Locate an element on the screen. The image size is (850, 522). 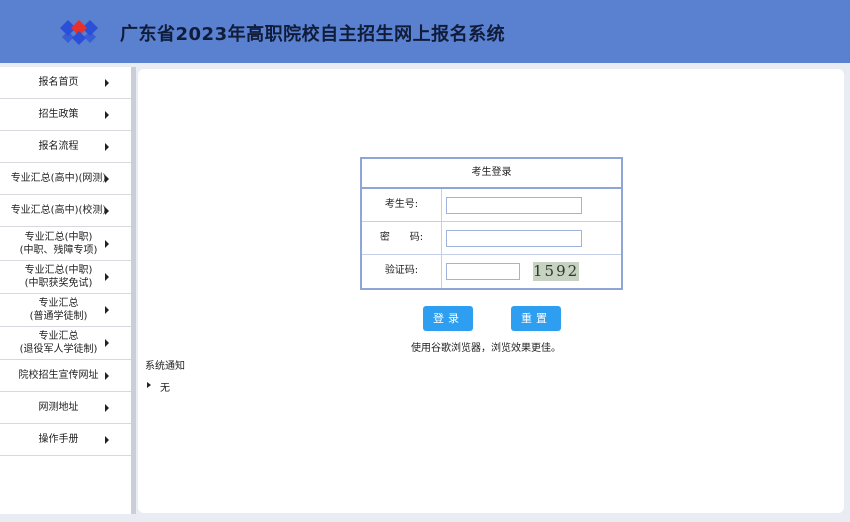
password-label: 密 码: is located at coordinates (402, 238).